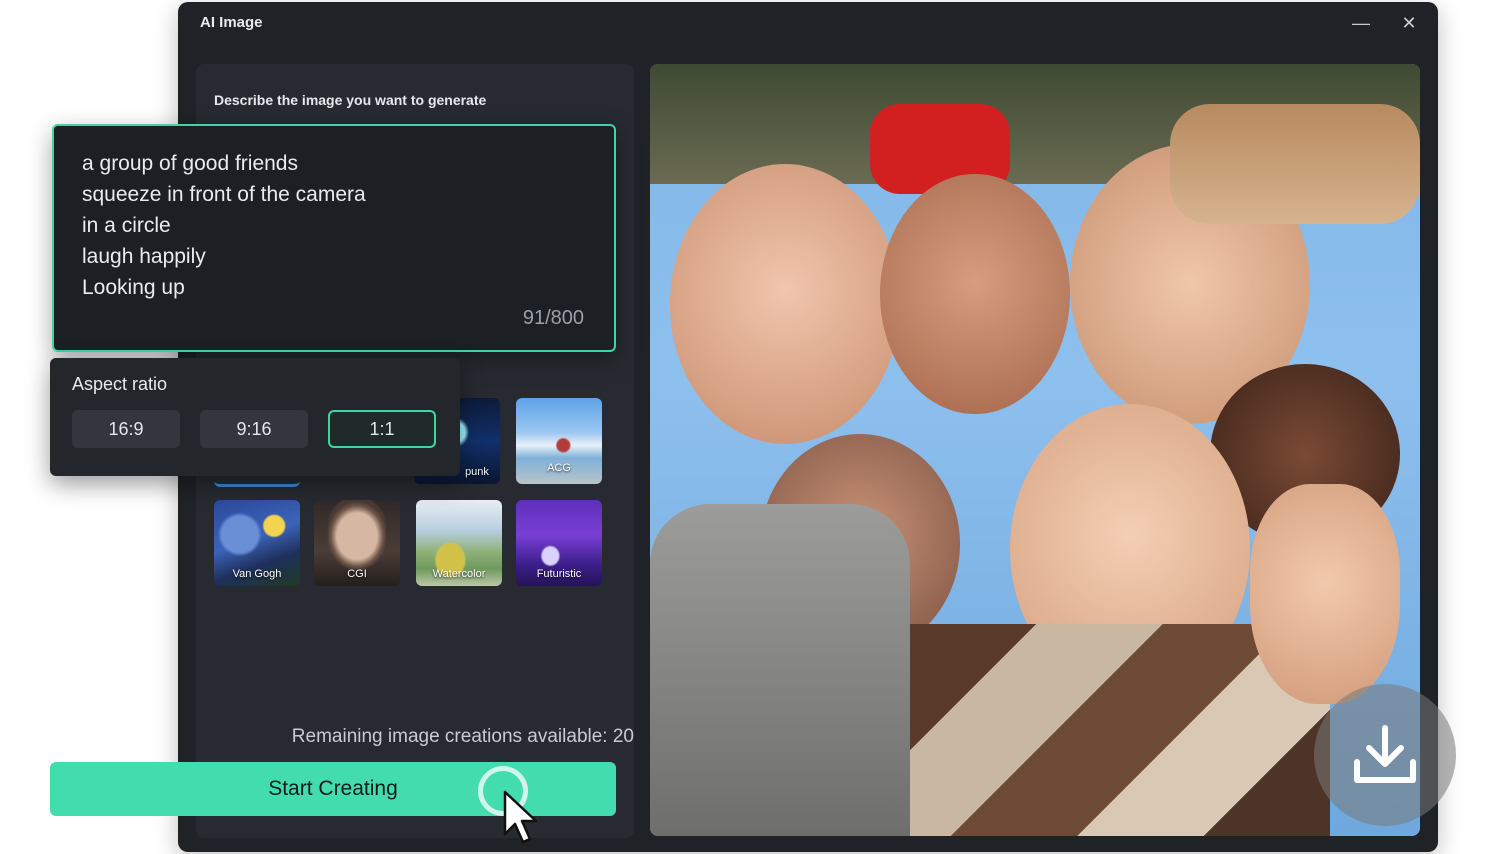 This screenshot has width=1508, height=854. Describe the element at coordinates (126, 429) in the screenshot. I see `ratio-16-9-button: 16:9` at that location.